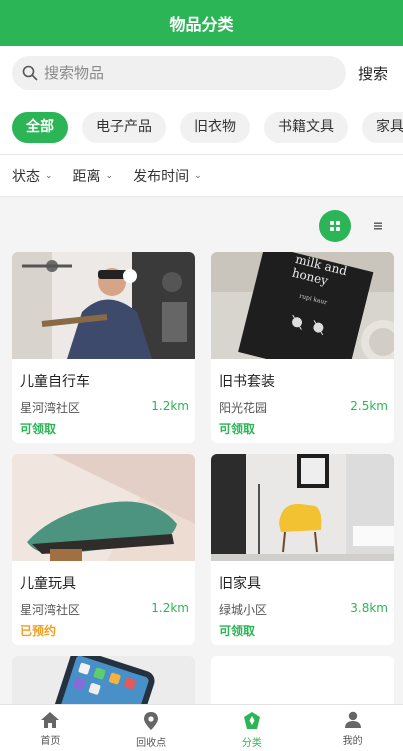 This screenshot has height=751, width=403. Describe the element at coordinates (55, 382) in the screenshot. I see `item-title: 儿童自行车` at that location.